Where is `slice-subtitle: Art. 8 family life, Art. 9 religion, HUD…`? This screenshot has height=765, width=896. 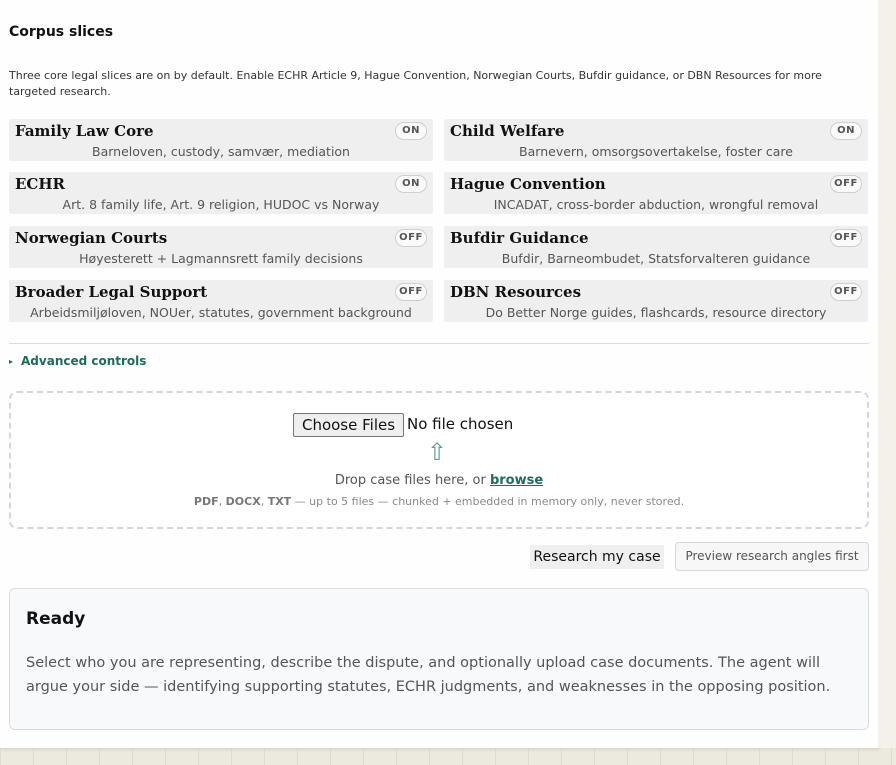
slice-subtitle: Art. 8 family life, Art. 9 religion, HUD… is located at coordinates (221, 204).